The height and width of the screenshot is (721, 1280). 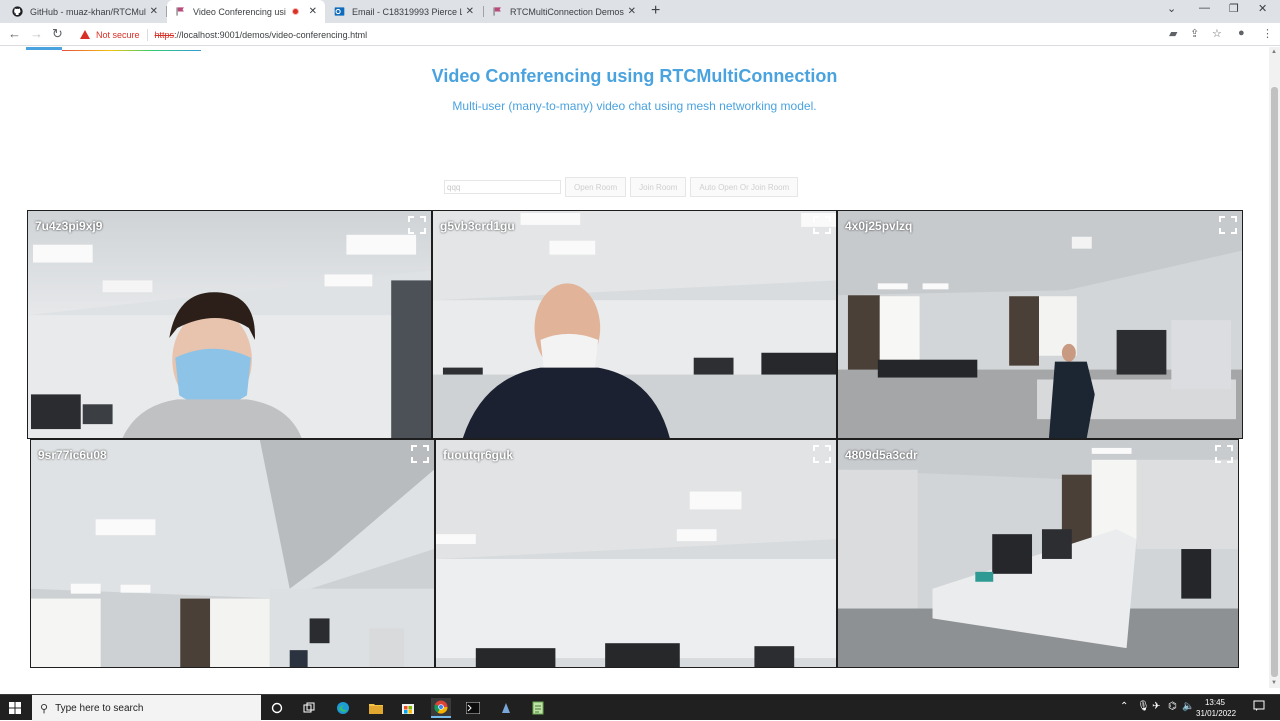 I want to click on security-label: Not secure, so click(x=118, y=35).